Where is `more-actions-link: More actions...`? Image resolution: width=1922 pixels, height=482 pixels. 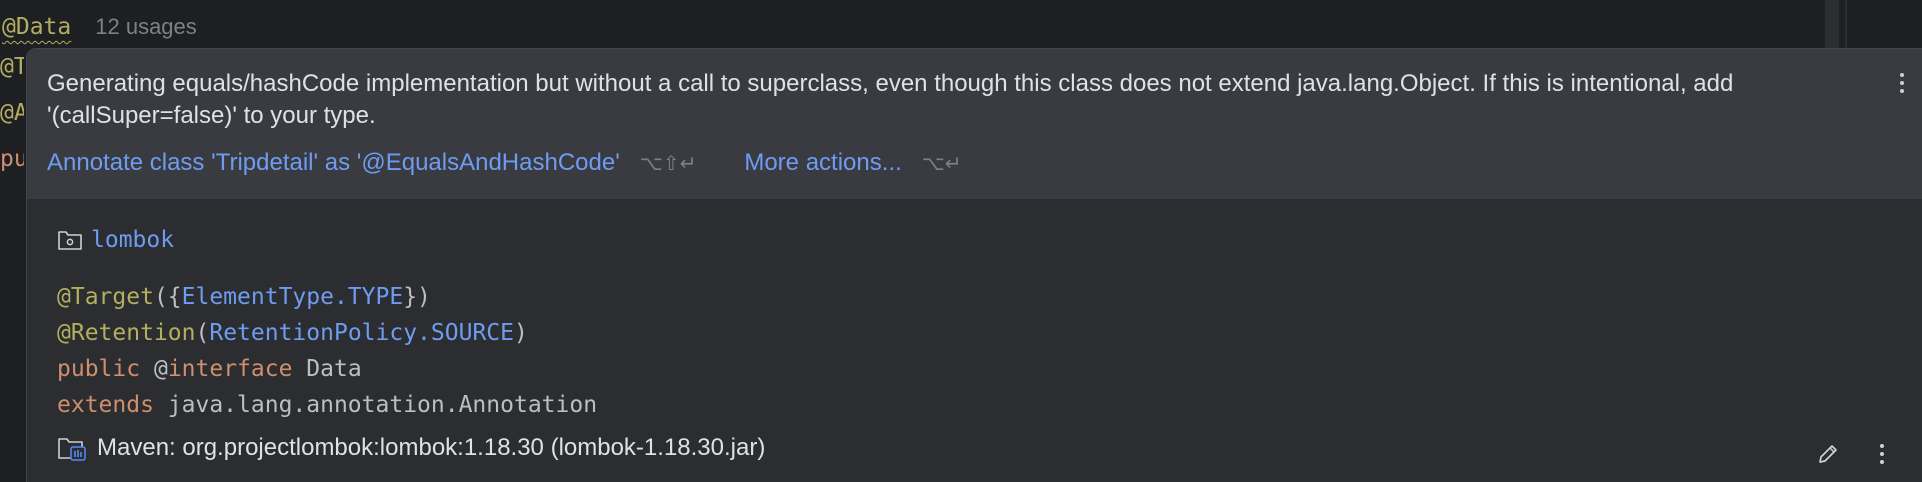 more-actions-link: More actions... is located at coordinates (822, 163).